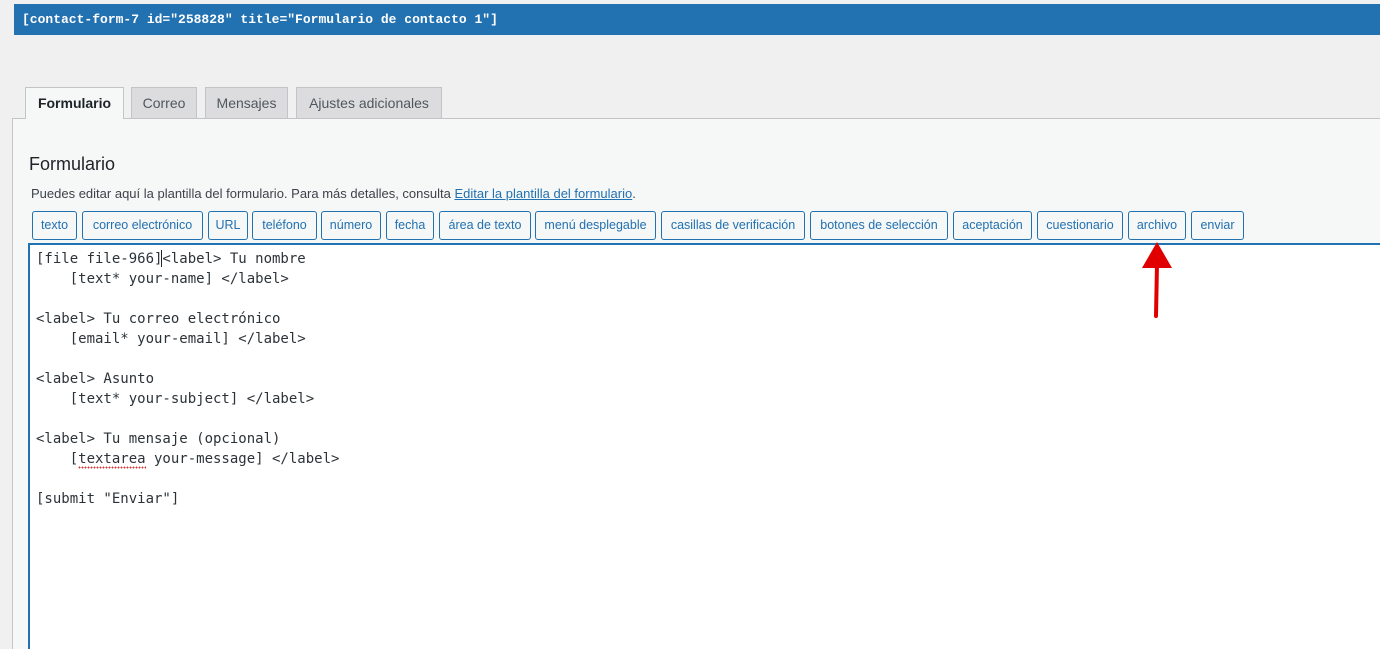 This screenshot has height=649, width=1380. I want to click on tag-button-aceptacion: aceptación, so click(992, 225).